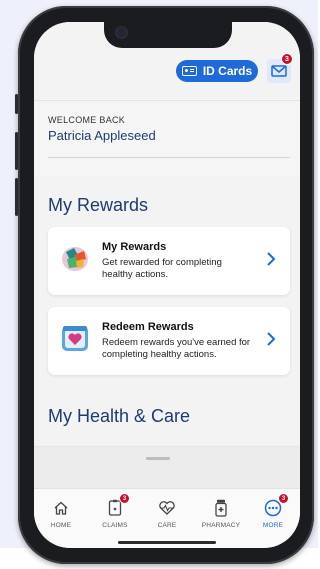  I want to click on volume-down-button, so click(16, 197).